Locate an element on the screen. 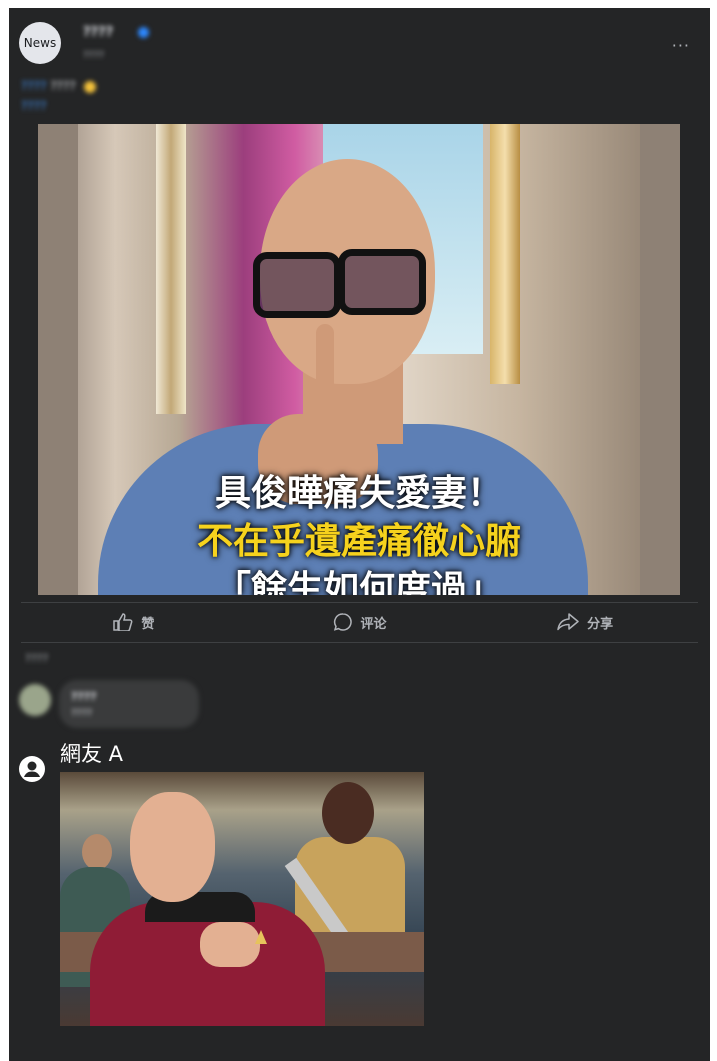  thumbs-up-icon is located at coordinates (123, 622).